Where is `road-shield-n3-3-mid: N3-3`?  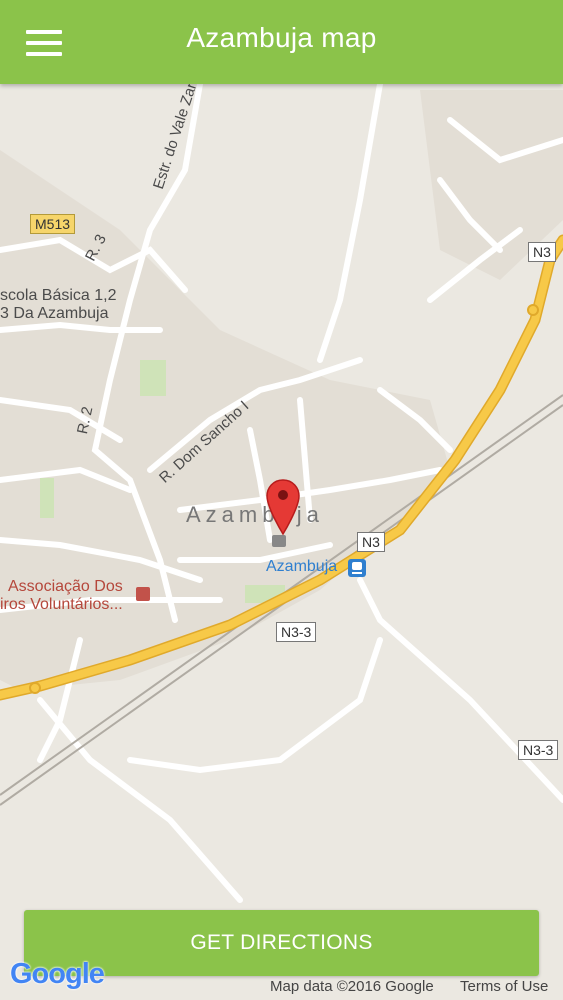 road-shield-n3-3-mid: N3-3 is located at coordinates (296, 632).